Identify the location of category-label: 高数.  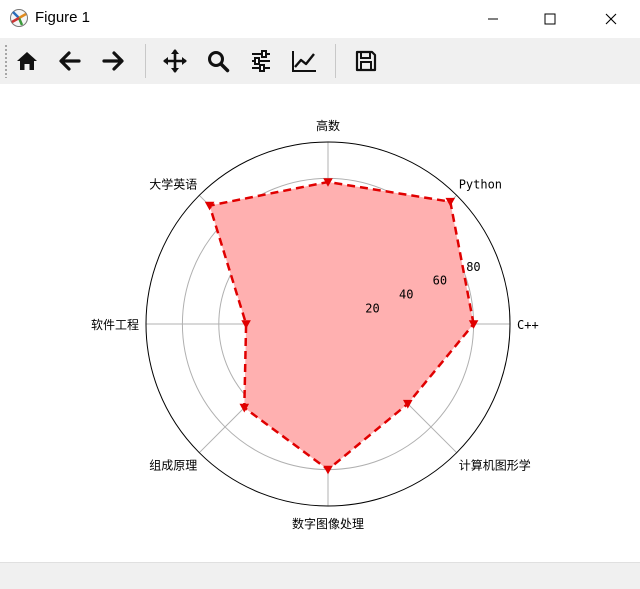
(328, 125).